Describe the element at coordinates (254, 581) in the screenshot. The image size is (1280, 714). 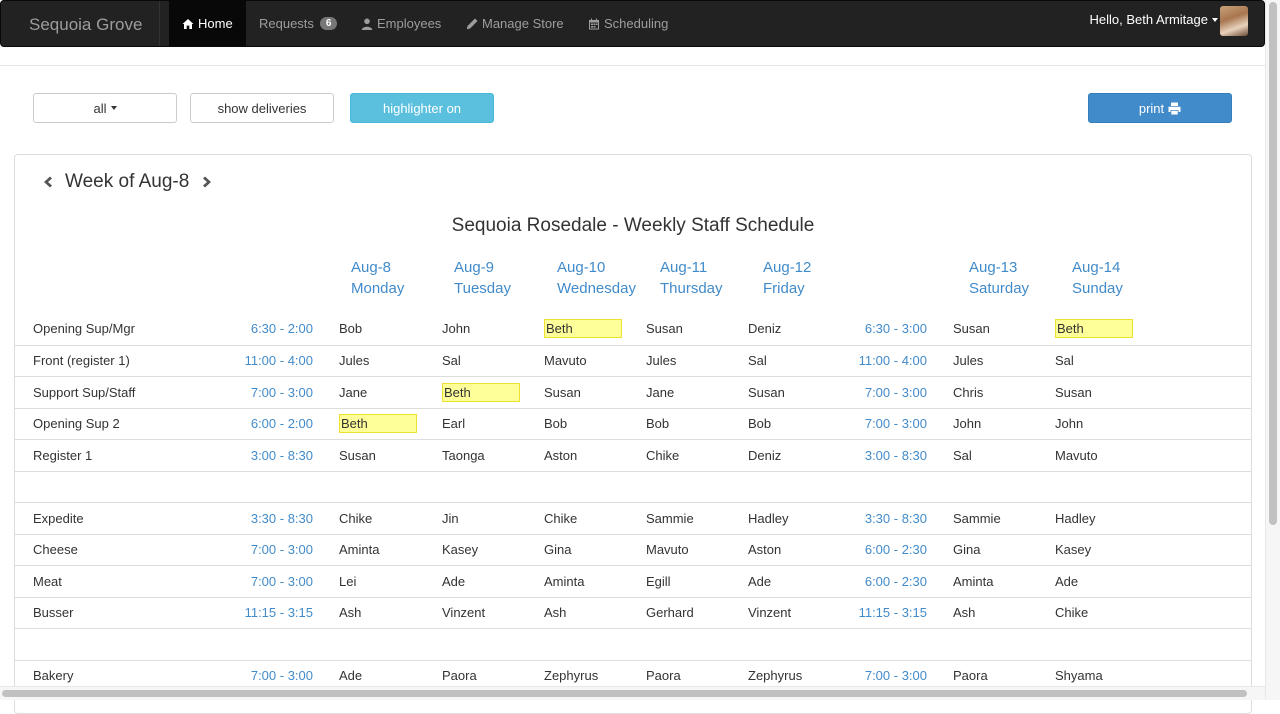
I see `weekday-shift-time: 7:00 - 3:00` at that location.